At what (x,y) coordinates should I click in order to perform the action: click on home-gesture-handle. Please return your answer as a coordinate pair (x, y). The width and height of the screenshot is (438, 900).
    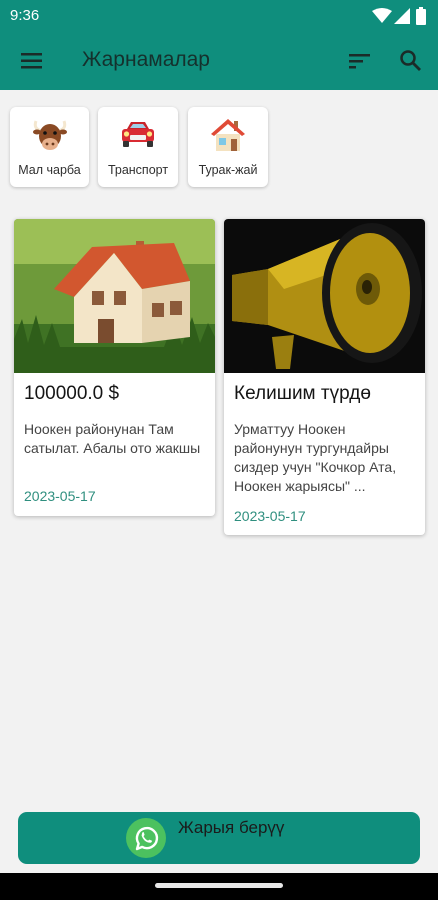
    Looking at the image, I should click on (219, 885).